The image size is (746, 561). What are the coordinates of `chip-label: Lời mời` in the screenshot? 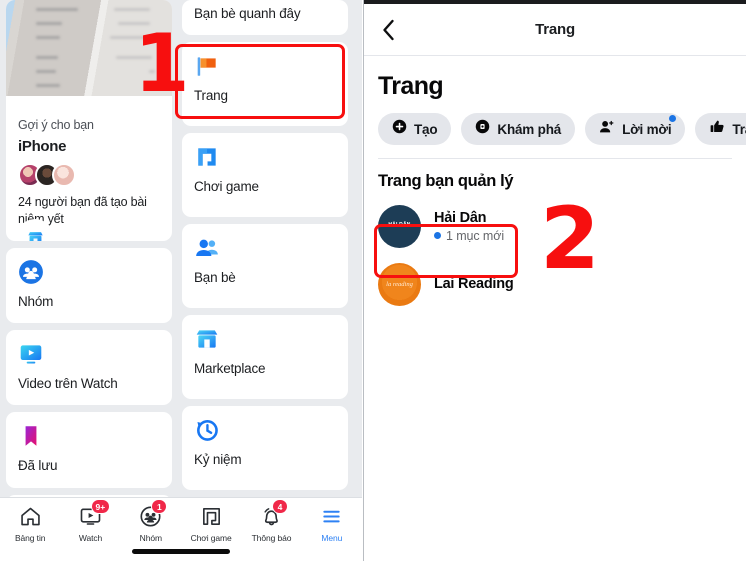 It's located at (647, 129).